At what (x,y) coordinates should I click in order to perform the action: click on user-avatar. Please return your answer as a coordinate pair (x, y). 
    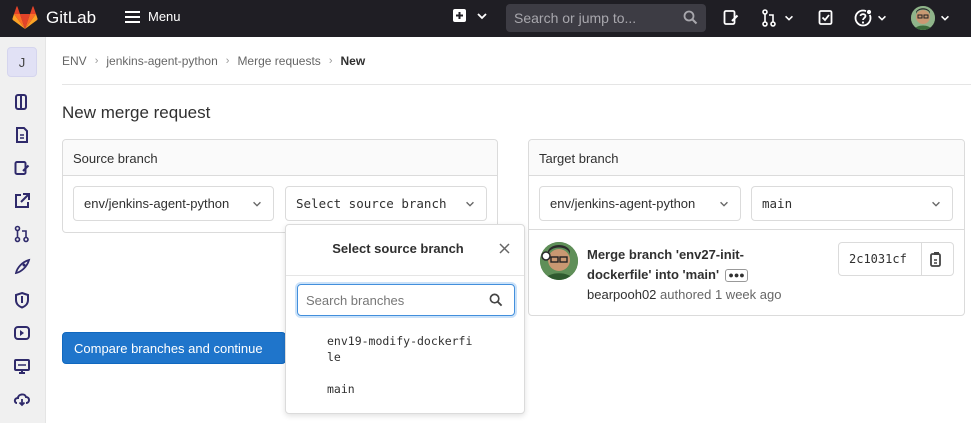
    Looking at the image, I should click on (923, 18).